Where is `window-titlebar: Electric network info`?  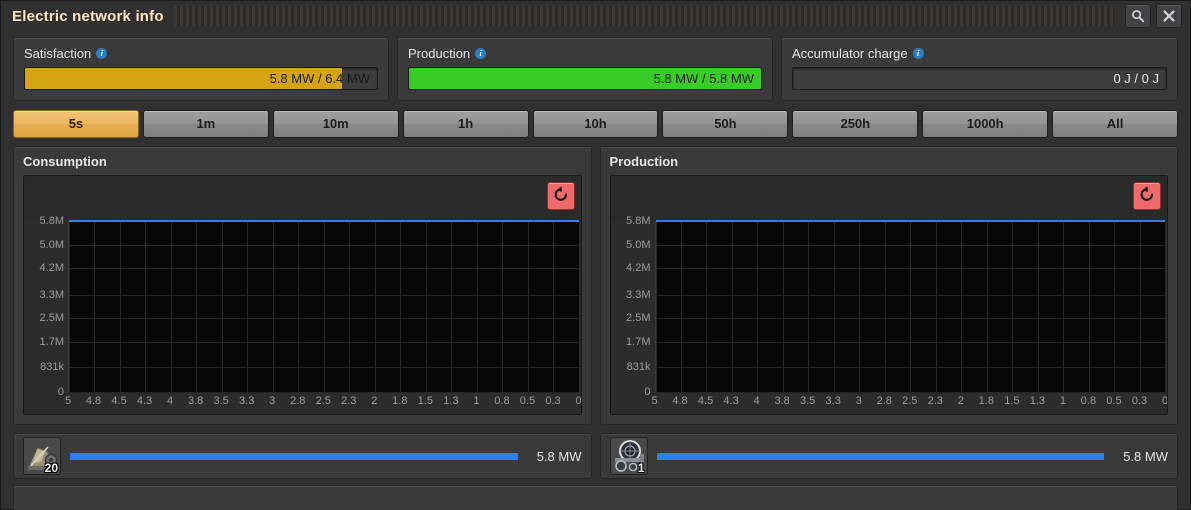
window-titlebar: Electric network info is located at coordinates (595, 16).